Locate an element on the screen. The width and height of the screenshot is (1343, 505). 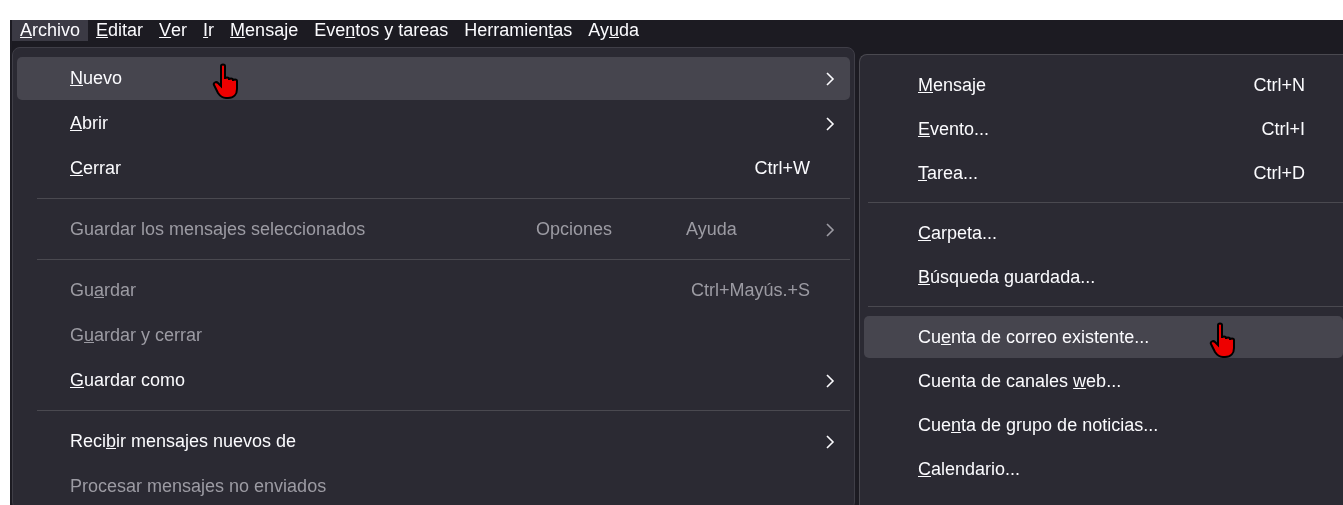
menu-bar-item: Herramientas is located at coordinates (518, 30).